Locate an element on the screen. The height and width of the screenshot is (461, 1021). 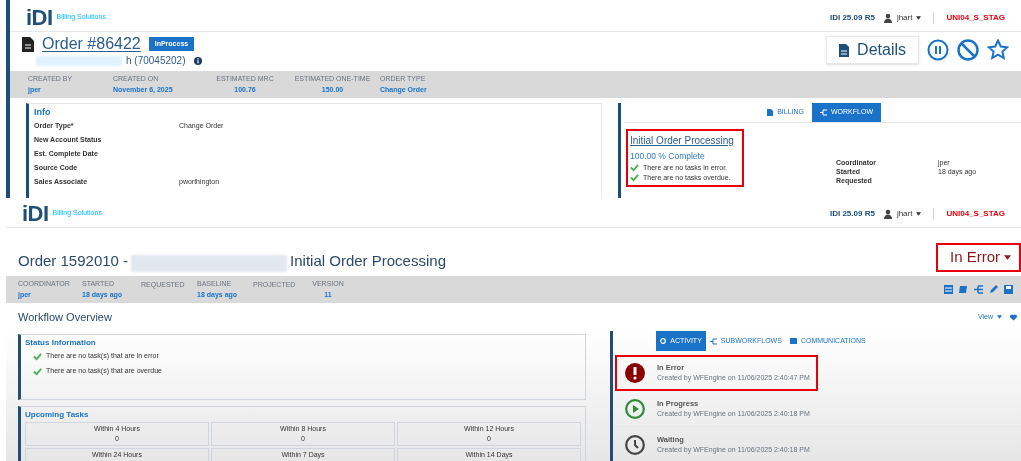
book-icon is located at coordinates (963, 289).